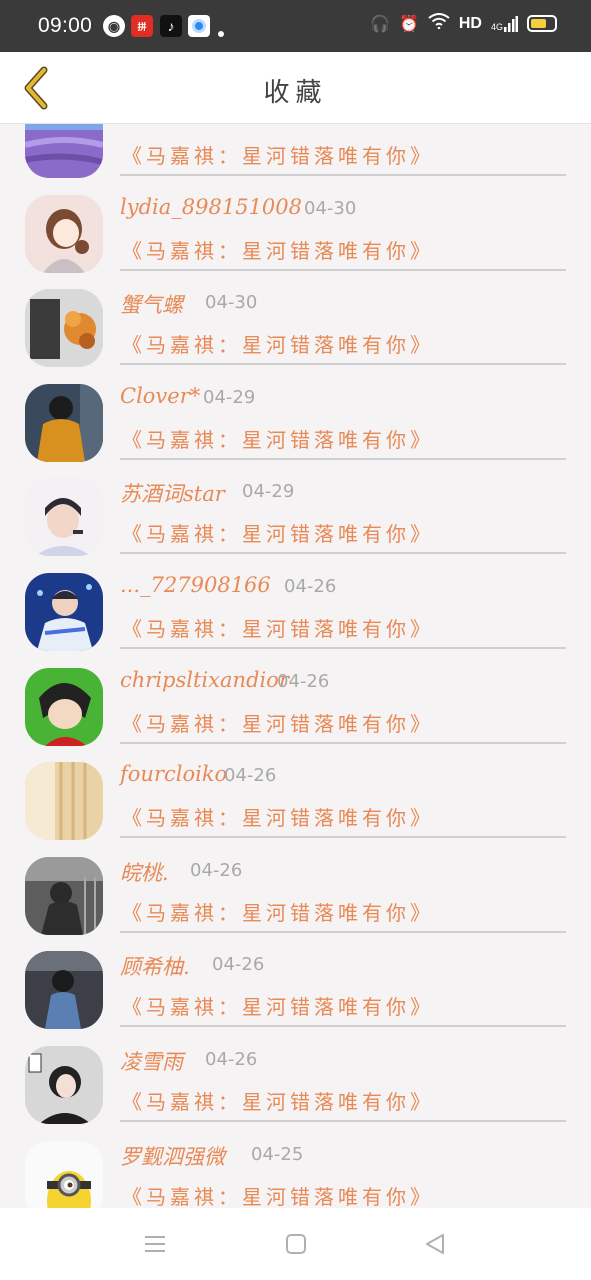 This screenshot has height=1280, width=591. I want to click on favorite-date: 04-25, so click(277, 1154).